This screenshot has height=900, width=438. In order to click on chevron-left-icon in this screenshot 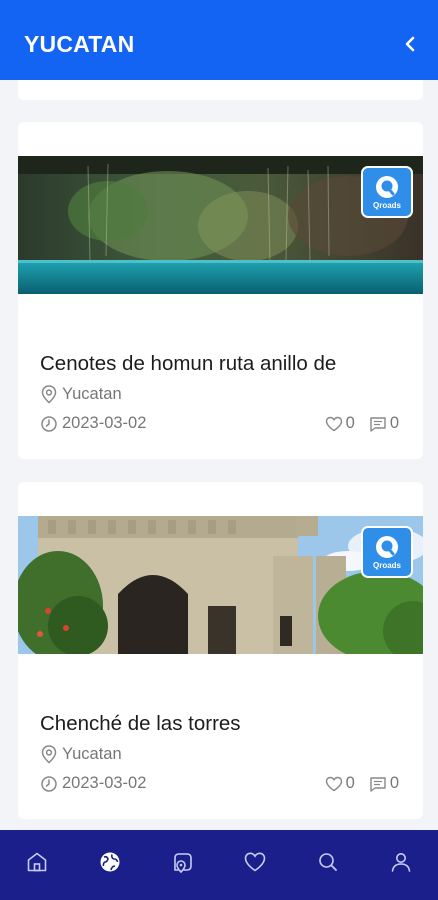, I will do `click(410, 44)`.